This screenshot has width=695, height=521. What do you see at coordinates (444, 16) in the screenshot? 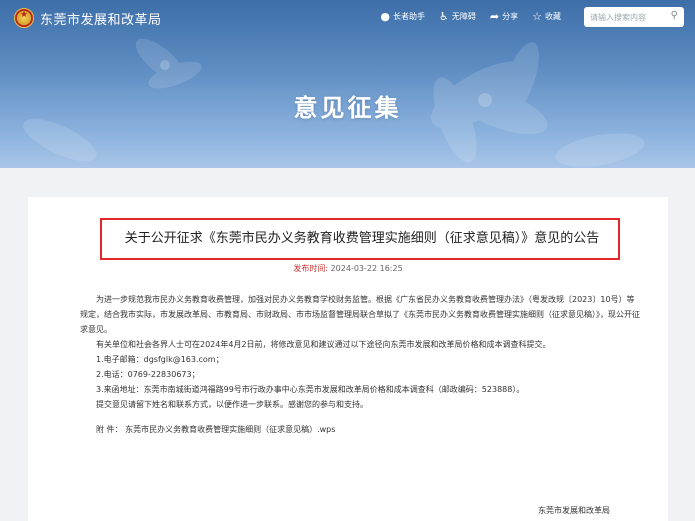
I see `accessibility-icon: ♿` at bounding box center [444, 16].